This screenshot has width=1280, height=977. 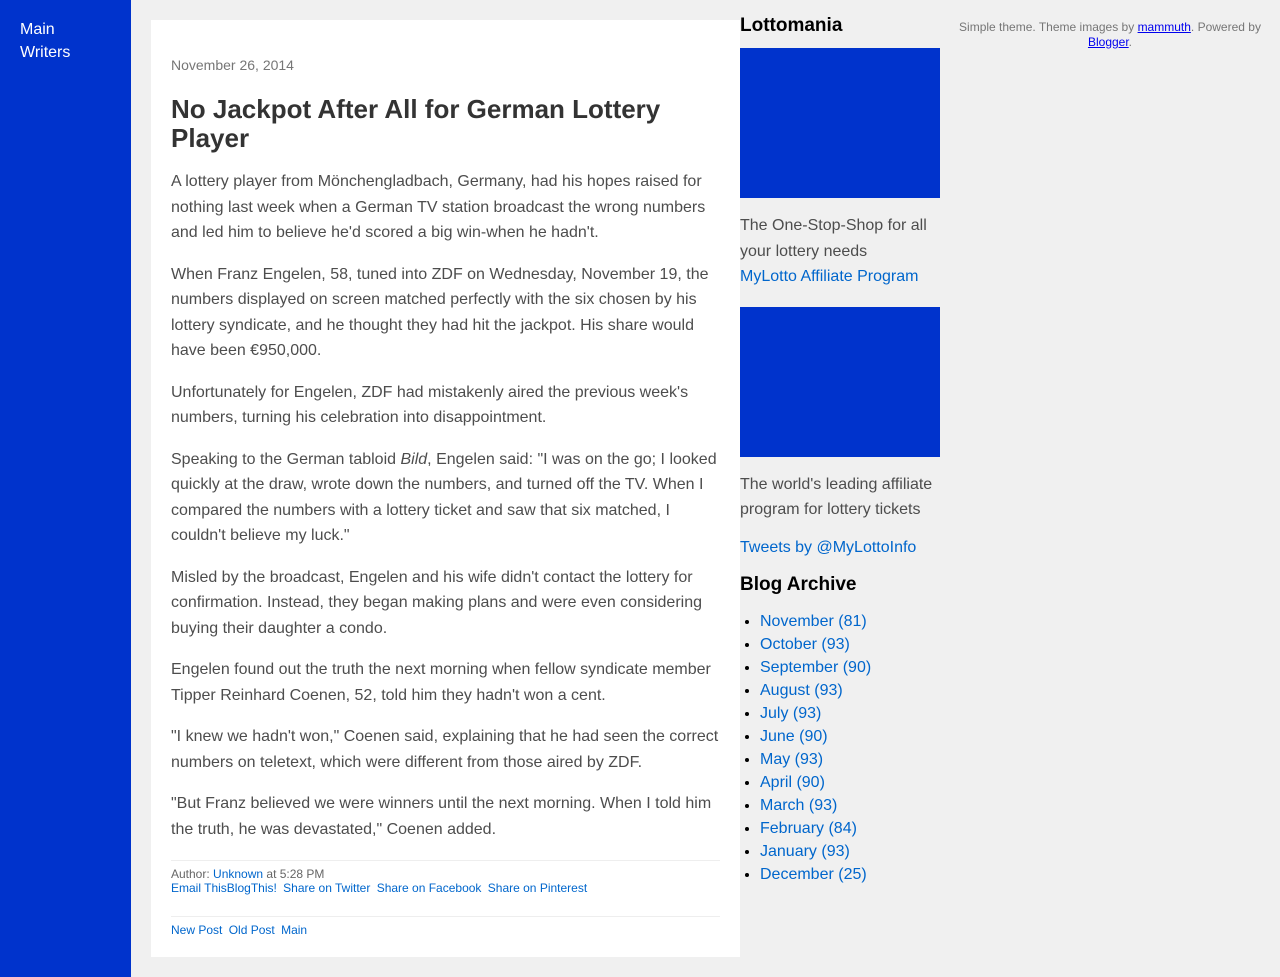 I want to click on archive-month-link: August (93), so click(x=801, y=690).